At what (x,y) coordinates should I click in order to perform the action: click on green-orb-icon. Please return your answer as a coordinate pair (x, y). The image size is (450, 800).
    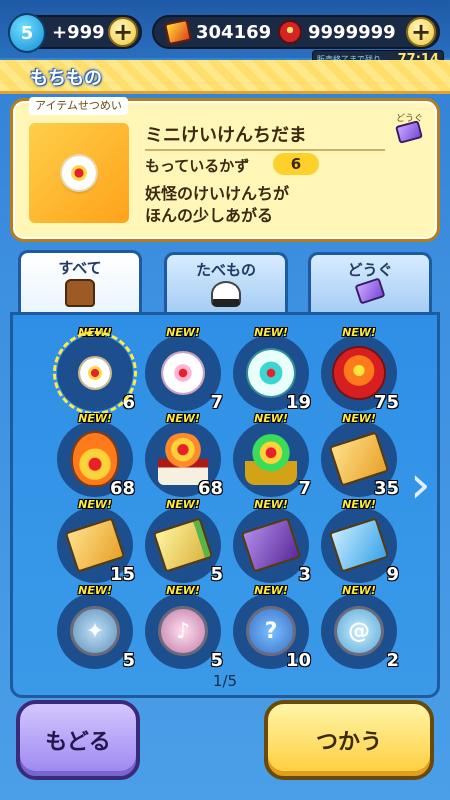
    Looking at the image, I should click on (271, 459).